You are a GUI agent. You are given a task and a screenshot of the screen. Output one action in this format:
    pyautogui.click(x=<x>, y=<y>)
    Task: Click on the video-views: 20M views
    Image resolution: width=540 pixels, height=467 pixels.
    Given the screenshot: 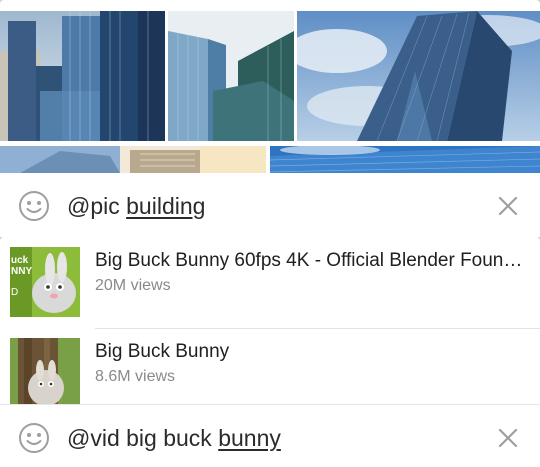 What is the action you would take?
    pyautogui.click(x=133, y=285)
    